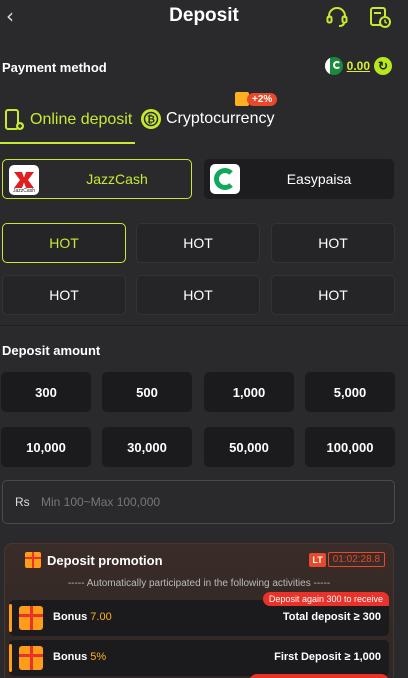  I want to click on balance-value: 0.00, so click(358, 66).